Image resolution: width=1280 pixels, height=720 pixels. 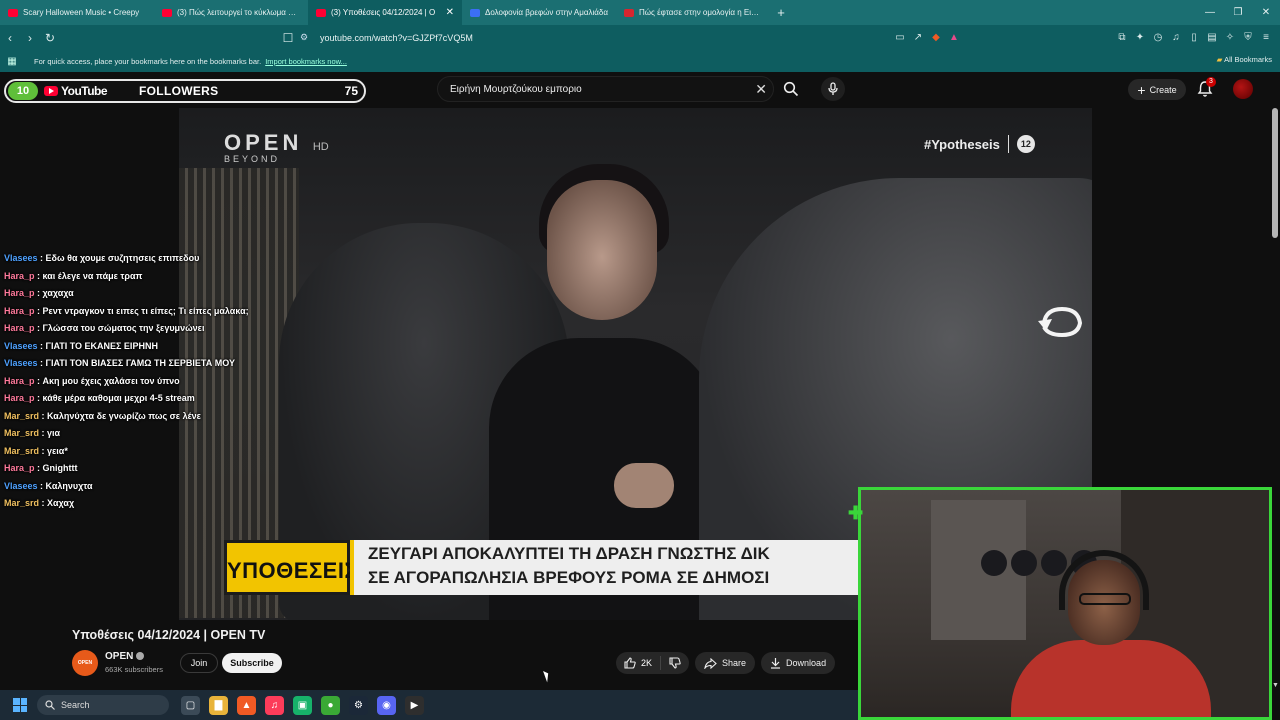 I want to click on media-icon: ♫, so click(x=1176, y=38).